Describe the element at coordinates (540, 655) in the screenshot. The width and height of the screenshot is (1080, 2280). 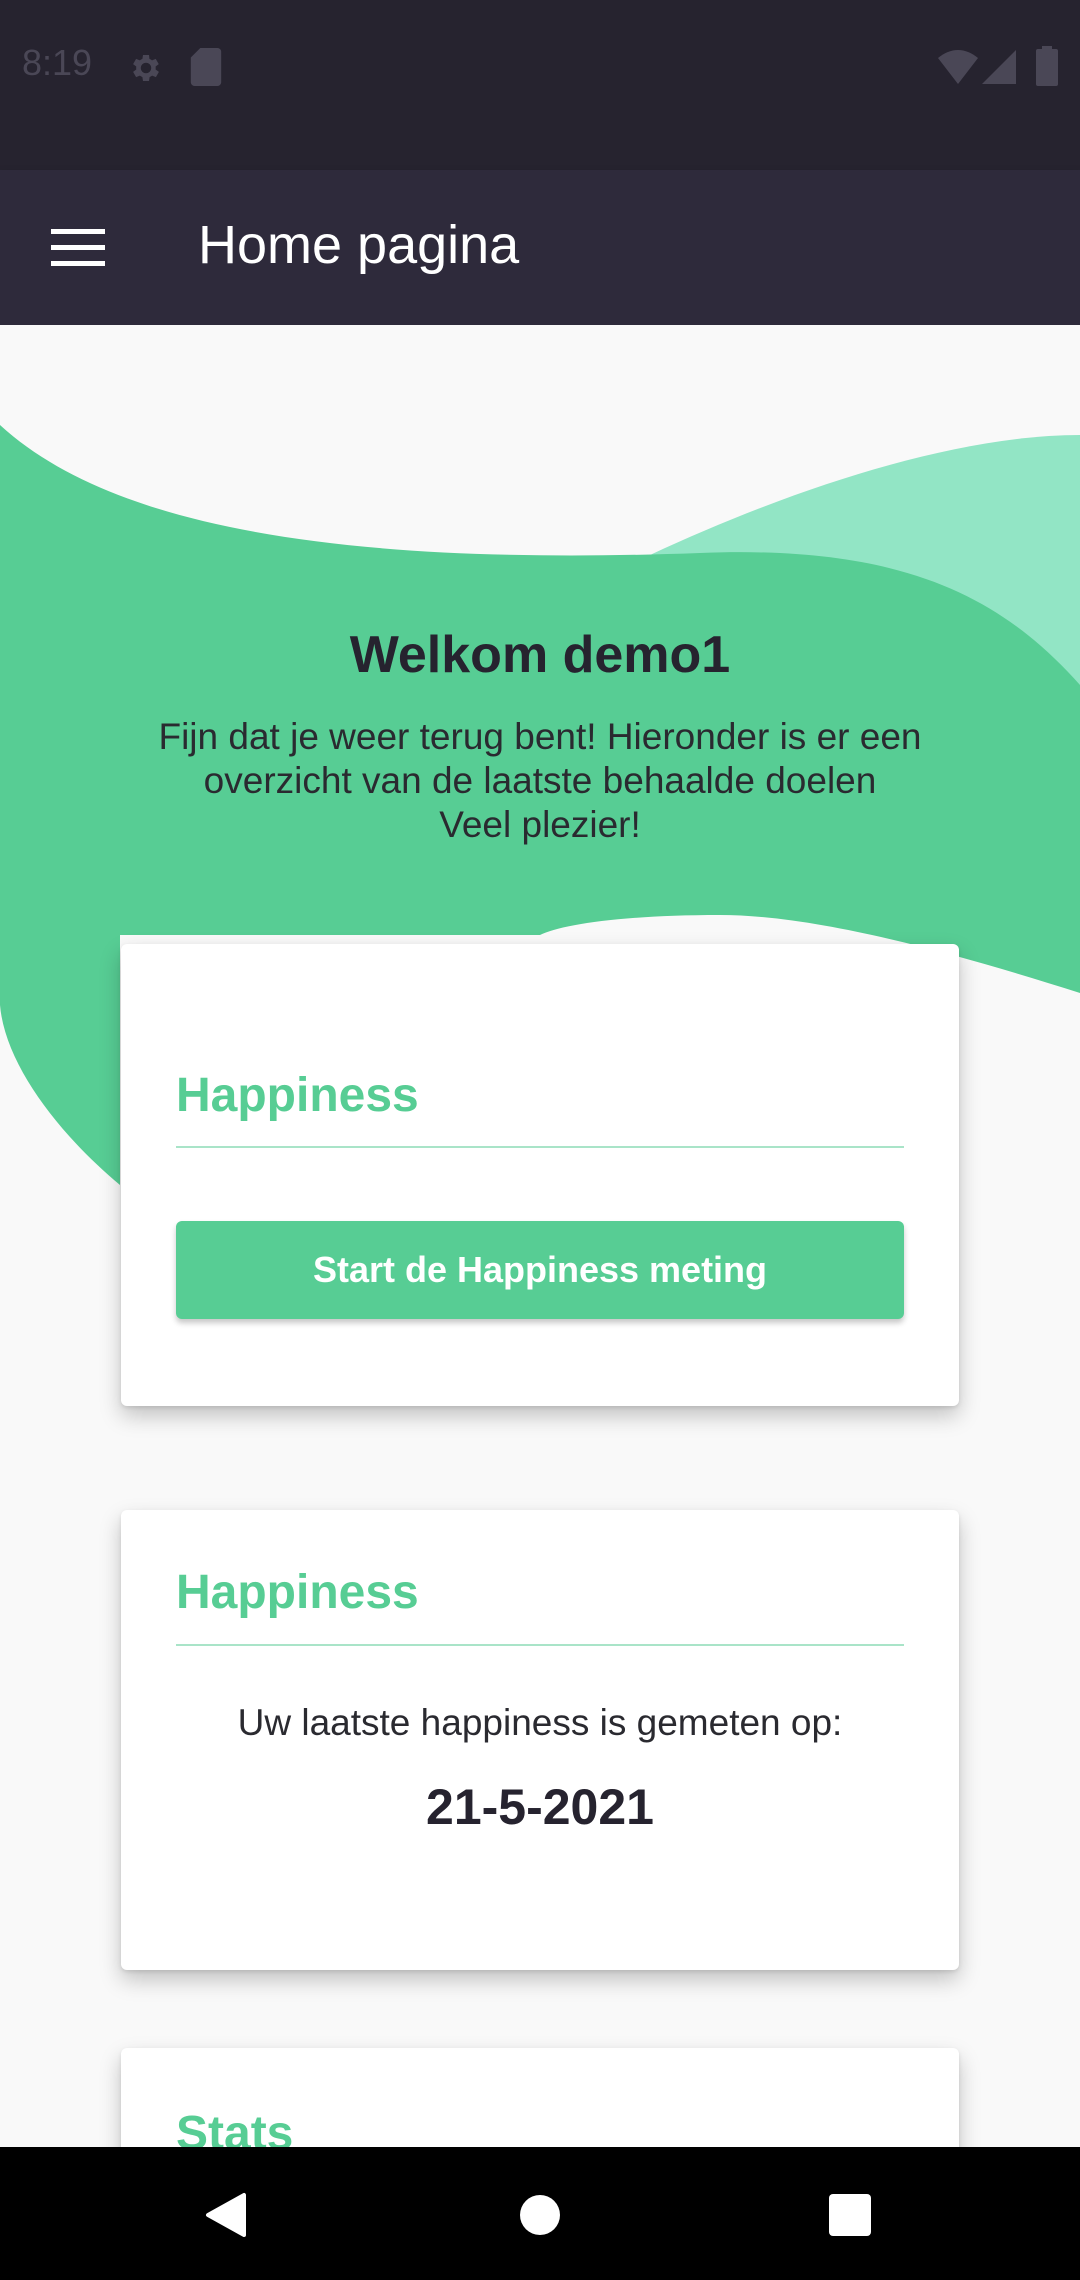
I see `welcome-title: Welkom demo1` at that location.